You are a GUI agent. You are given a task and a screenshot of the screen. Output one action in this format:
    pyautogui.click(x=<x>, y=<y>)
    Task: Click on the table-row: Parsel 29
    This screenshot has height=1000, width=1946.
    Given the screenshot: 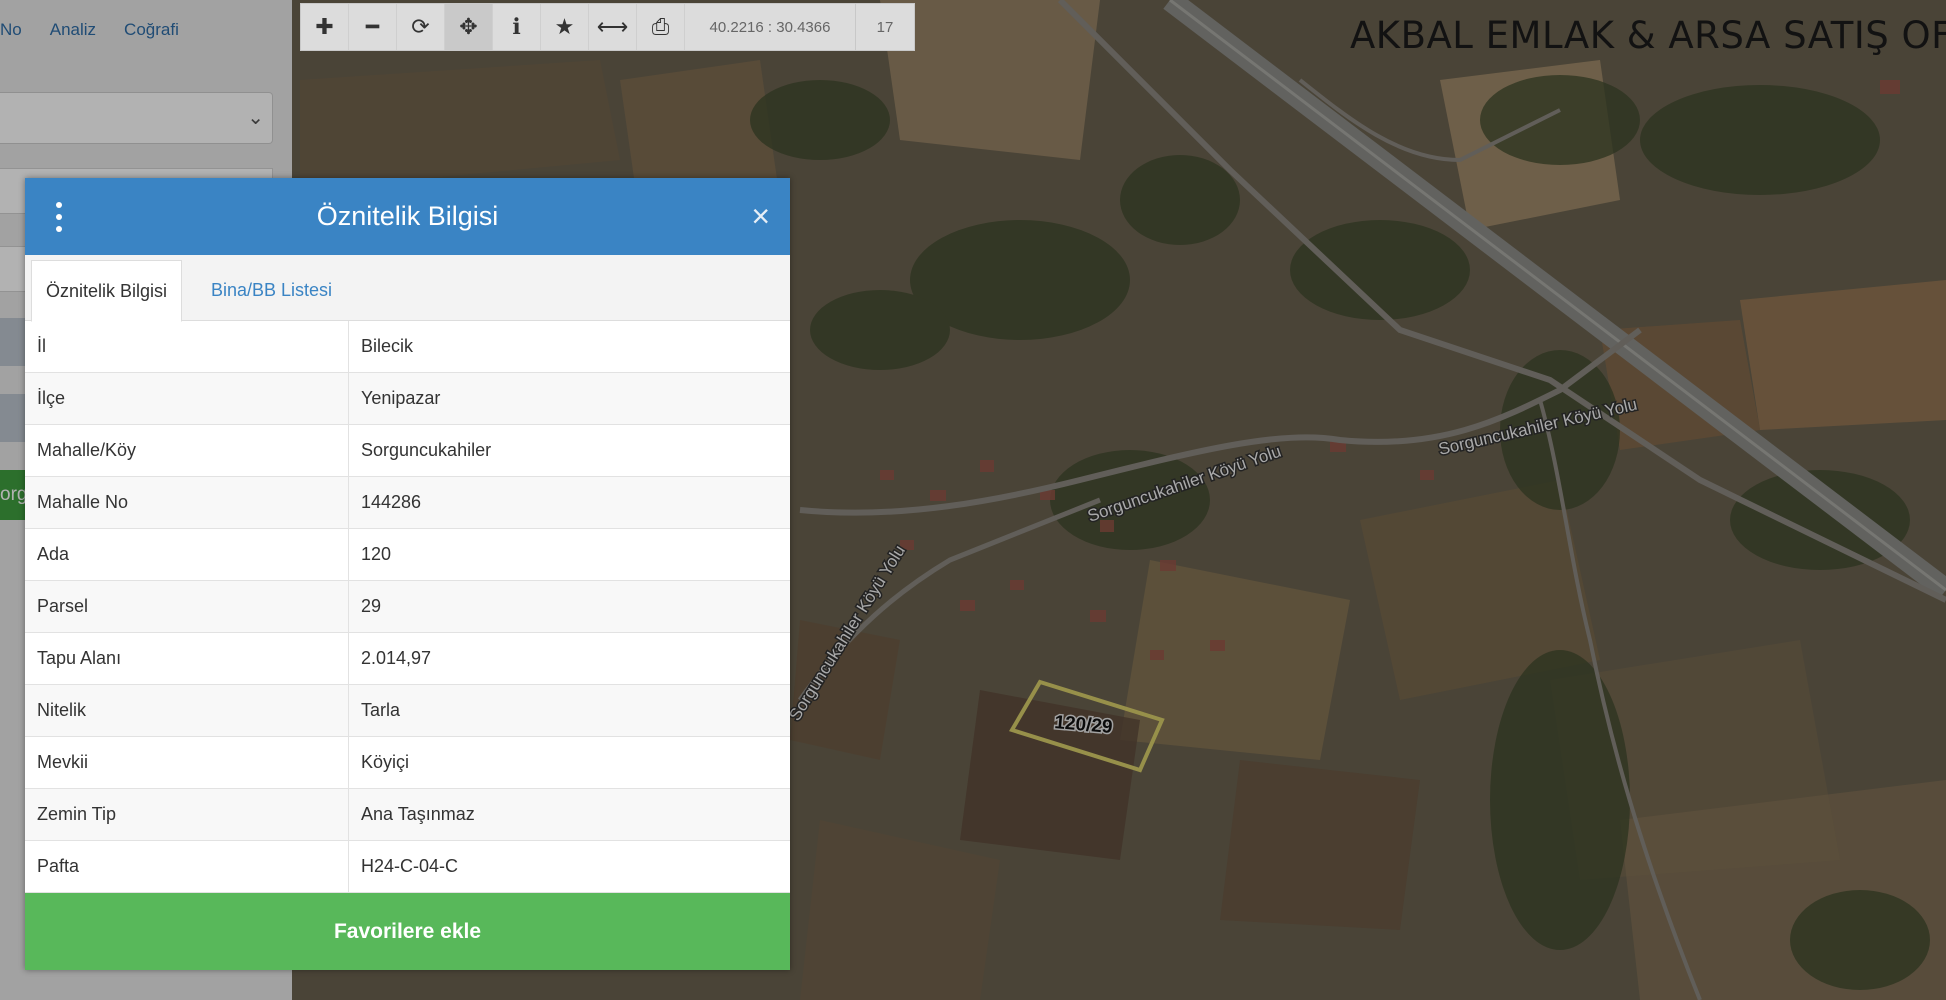 What is the action you would take?
    pyautogui.click(x=407, y=606)
    